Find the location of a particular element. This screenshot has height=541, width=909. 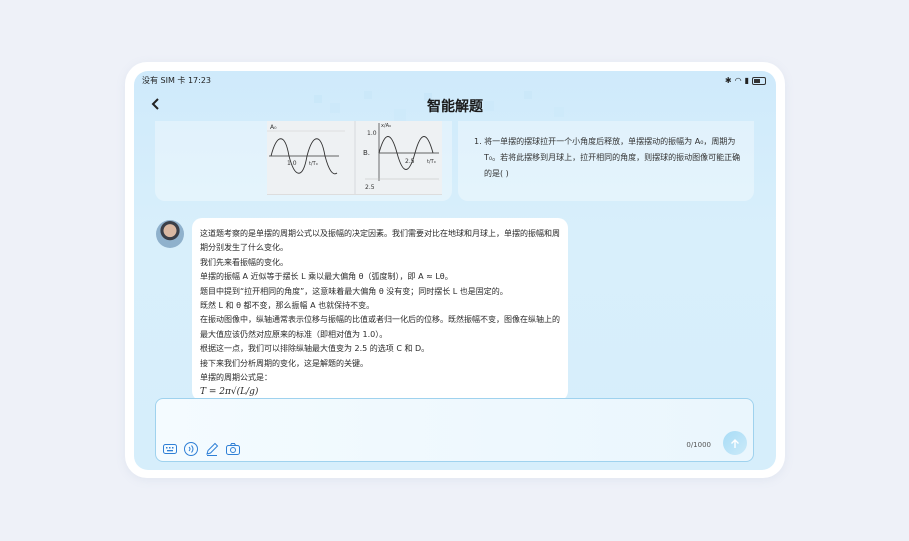

voice-icon is located at coordinates (191, 449).